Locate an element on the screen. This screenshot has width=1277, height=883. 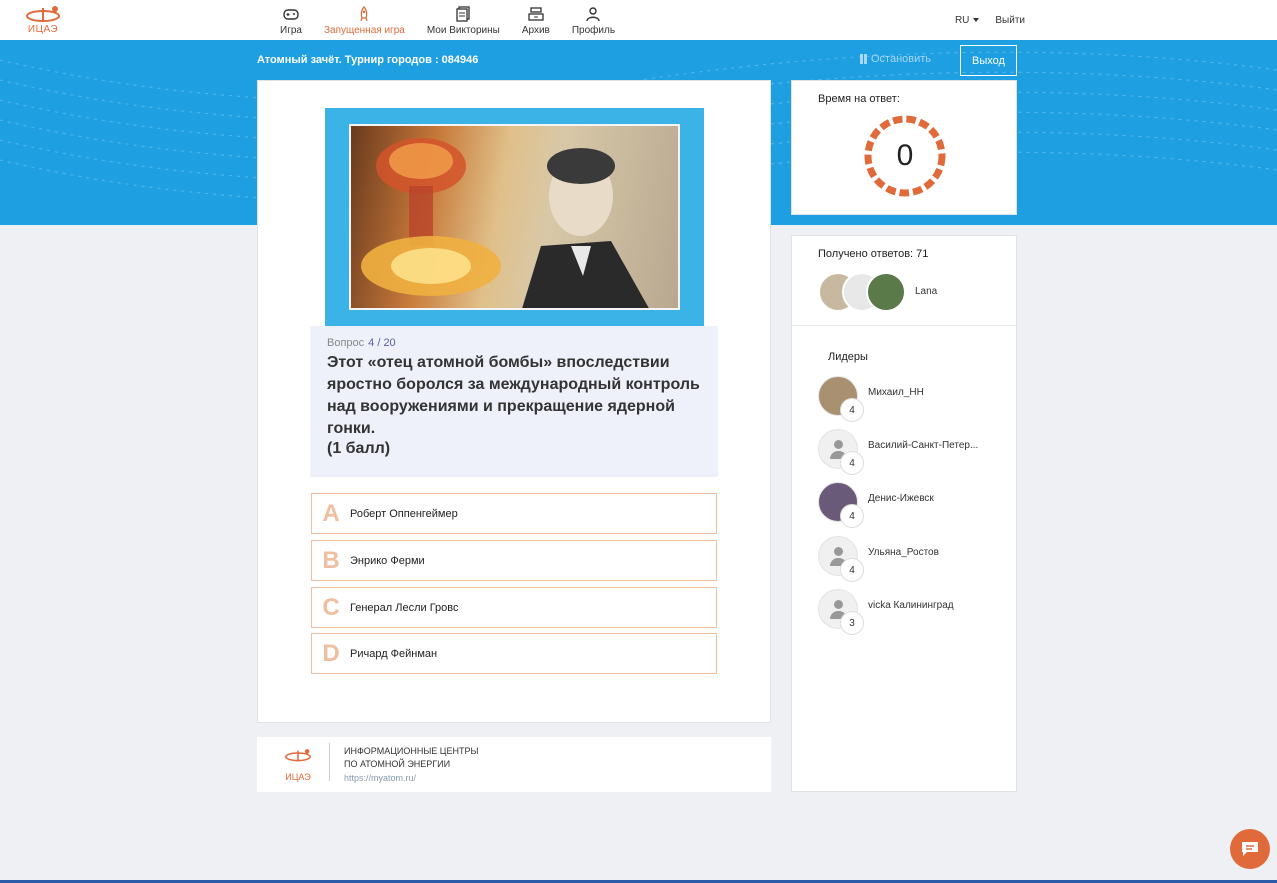
recent-answerers is located at coordinates (863, 292).